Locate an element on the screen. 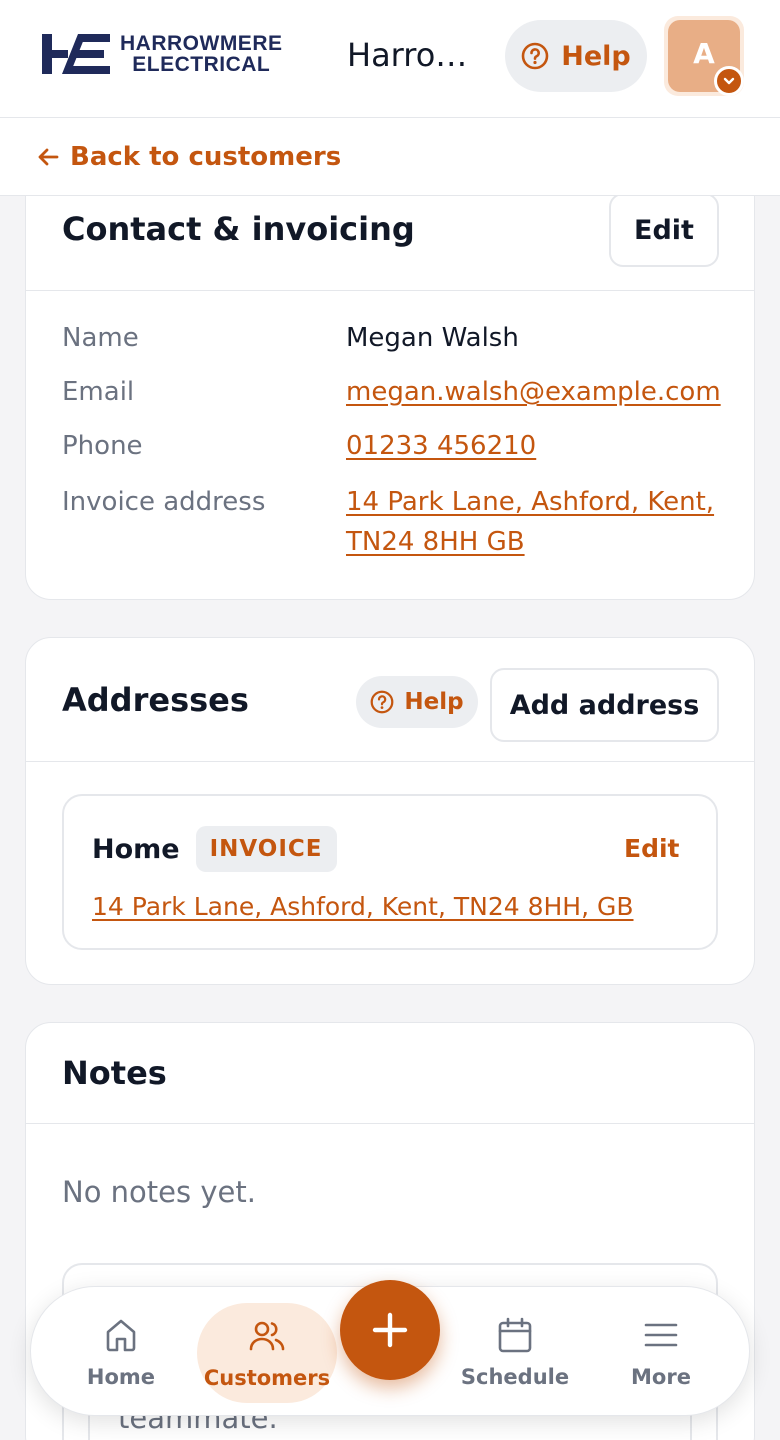  email-link: megan.walsh@example.com is located at coordinates (533, 392).